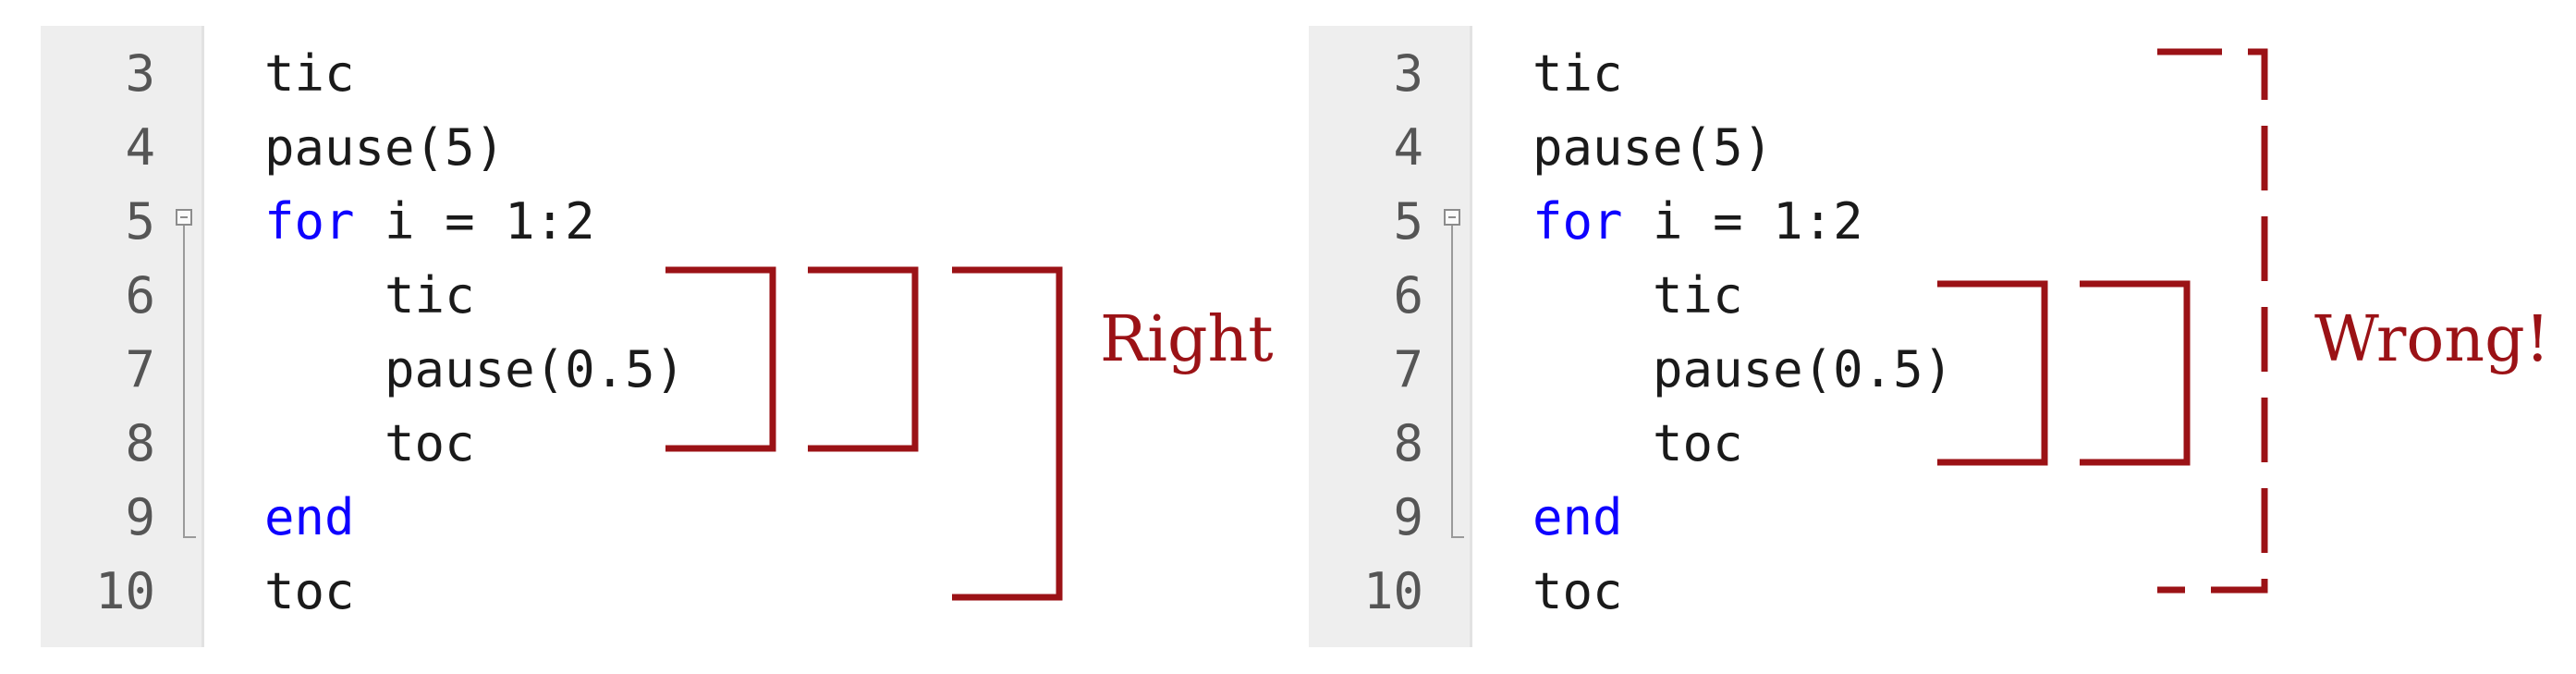 The height and width of the screenshot is (674, 2576). I want to click on outer-timer-bracket, so click(1007, 434).